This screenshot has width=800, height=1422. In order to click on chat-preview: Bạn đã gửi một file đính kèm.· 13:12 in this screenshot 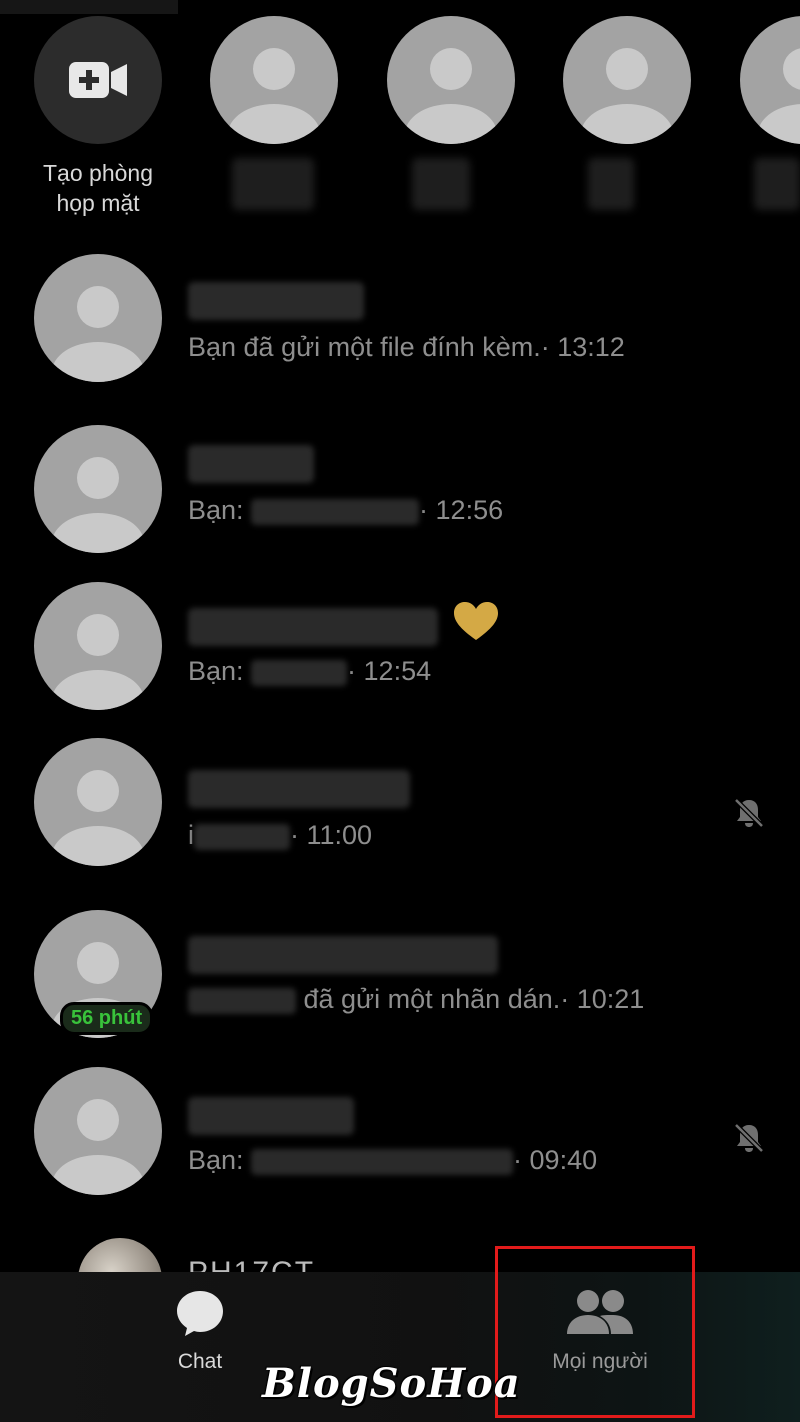, I will do `click(406, 347)`.